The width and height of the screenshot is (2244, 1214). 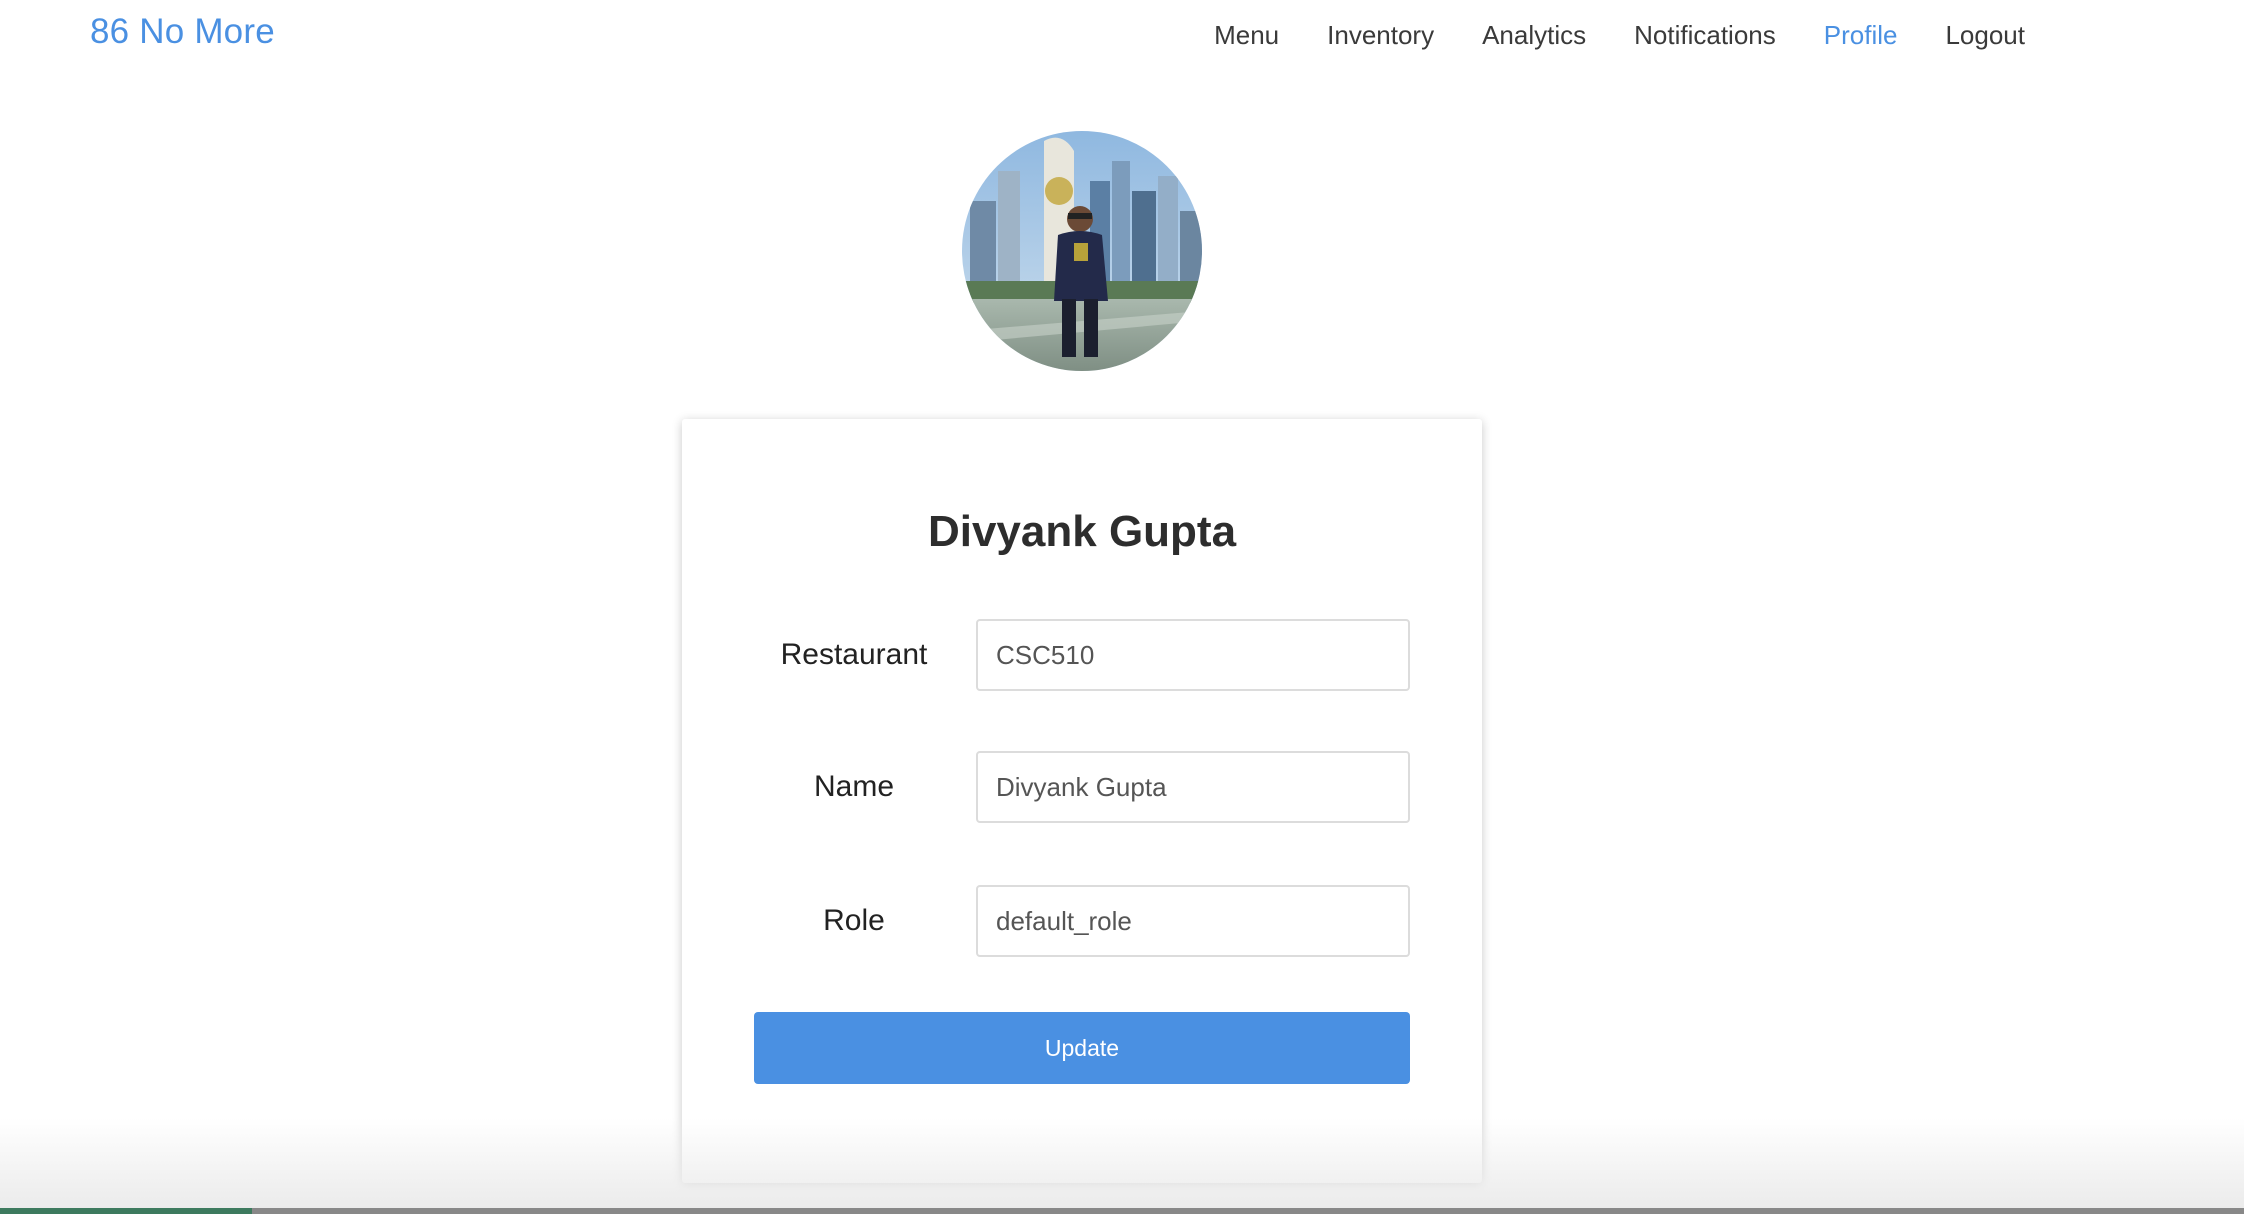 I want to click on name-row: Name, so click(x=1082, y=787).